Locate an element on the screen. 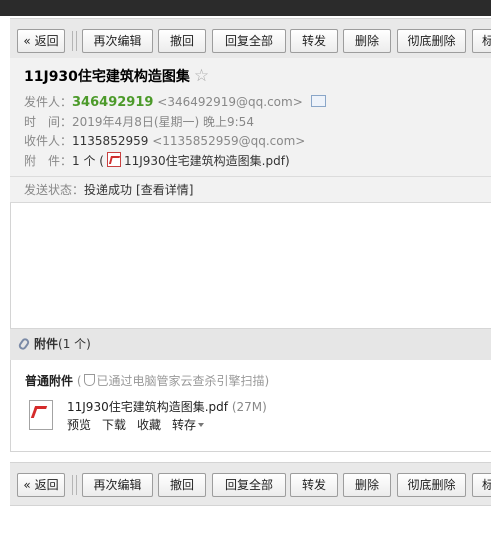  paperclip-icon is located at coordinates (24, 344).